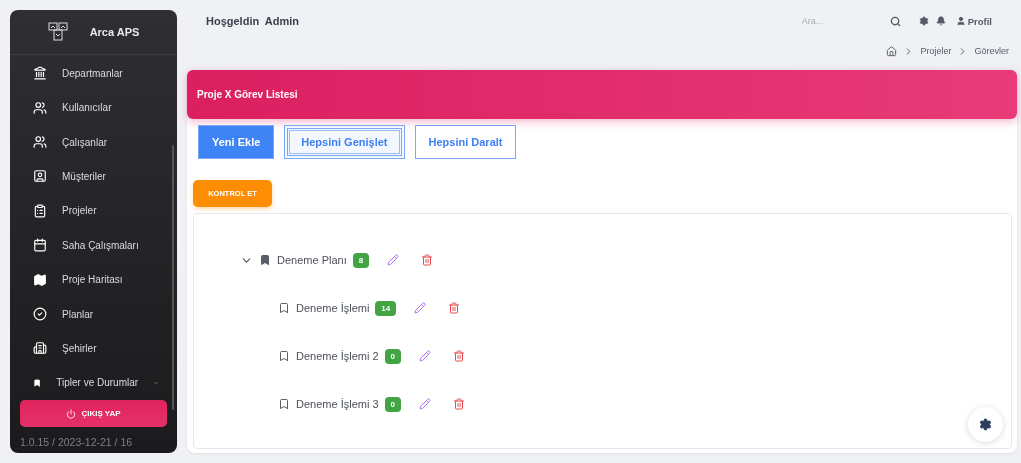 Image resolution: width=1021 pixels, height=463 pixels. Describe the element at coordinates (93, 107) in the screenshot. I see `sidebar-item: Kullanıcılar` at that location.